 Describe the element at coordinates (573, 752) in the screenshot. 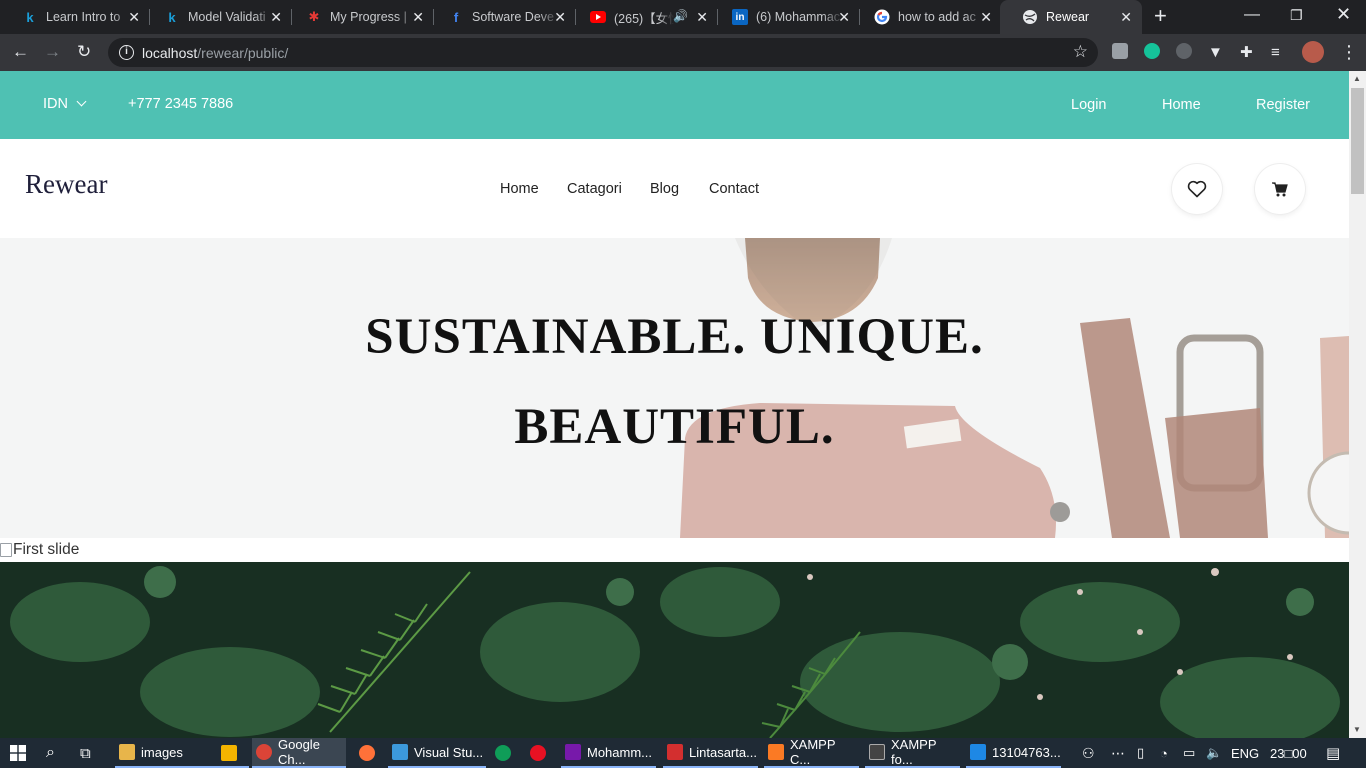

I see `onenote-icon` at that location.